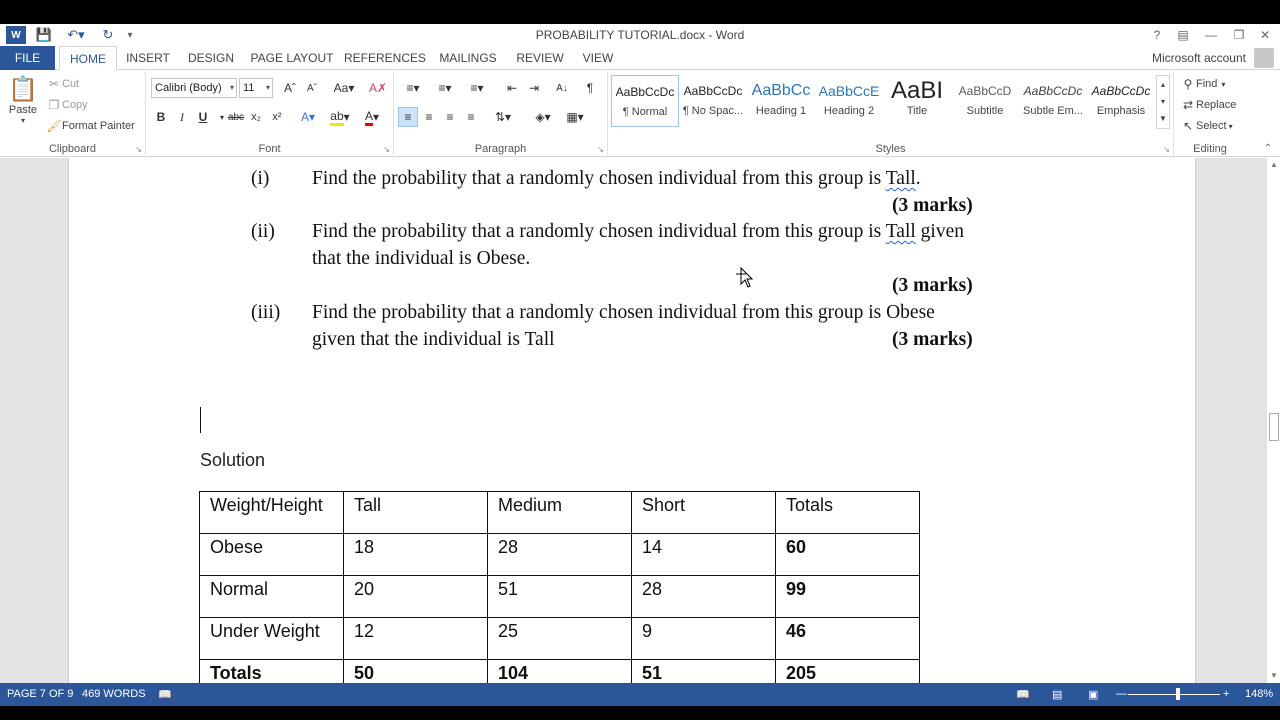 This screenshot has height=720, width=1280. Describe the element at coordinates (1259, 694) in the screenshot. I see `zoom-level: 148%` at that location.